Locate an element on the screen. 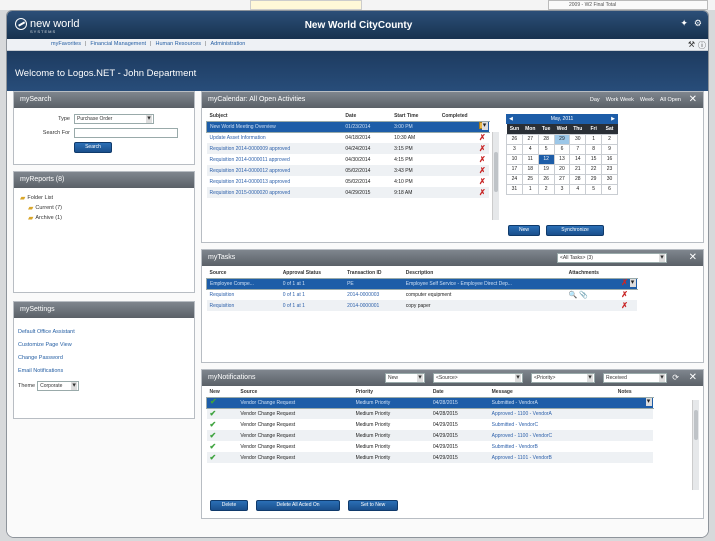  calendar-day: 15 is located at coordinates (594, 159).